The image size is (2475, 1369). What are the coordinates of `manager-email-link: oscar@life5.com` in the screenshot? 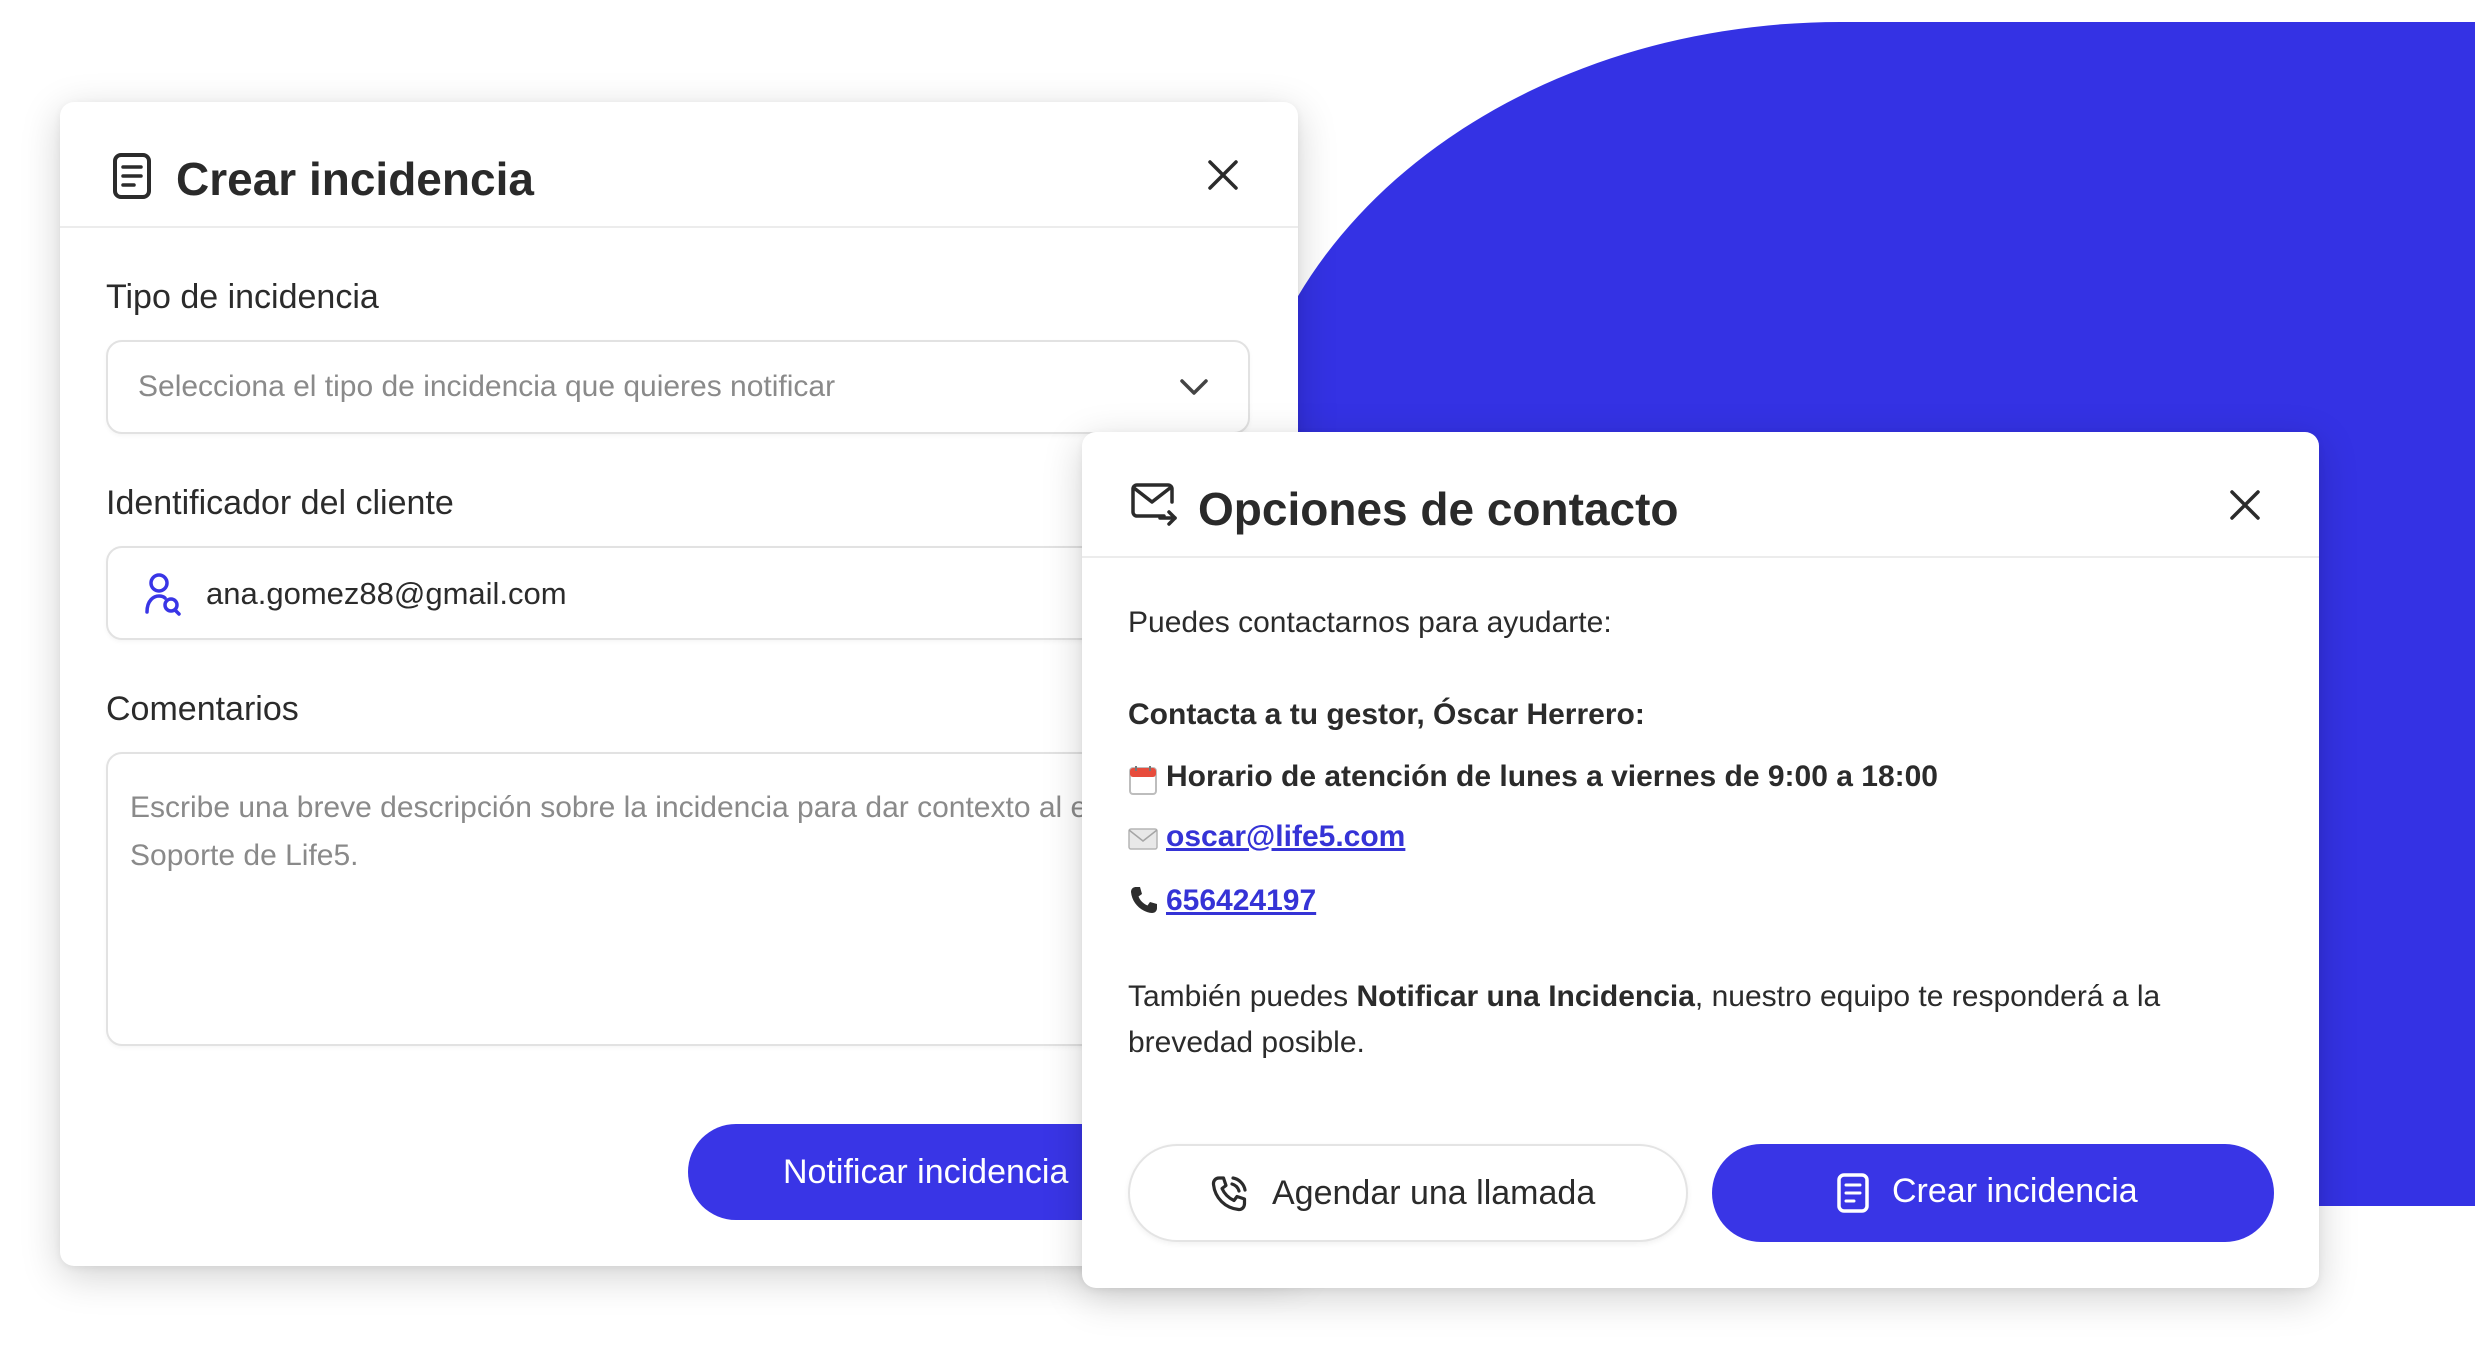 It's located at (1285, 837).